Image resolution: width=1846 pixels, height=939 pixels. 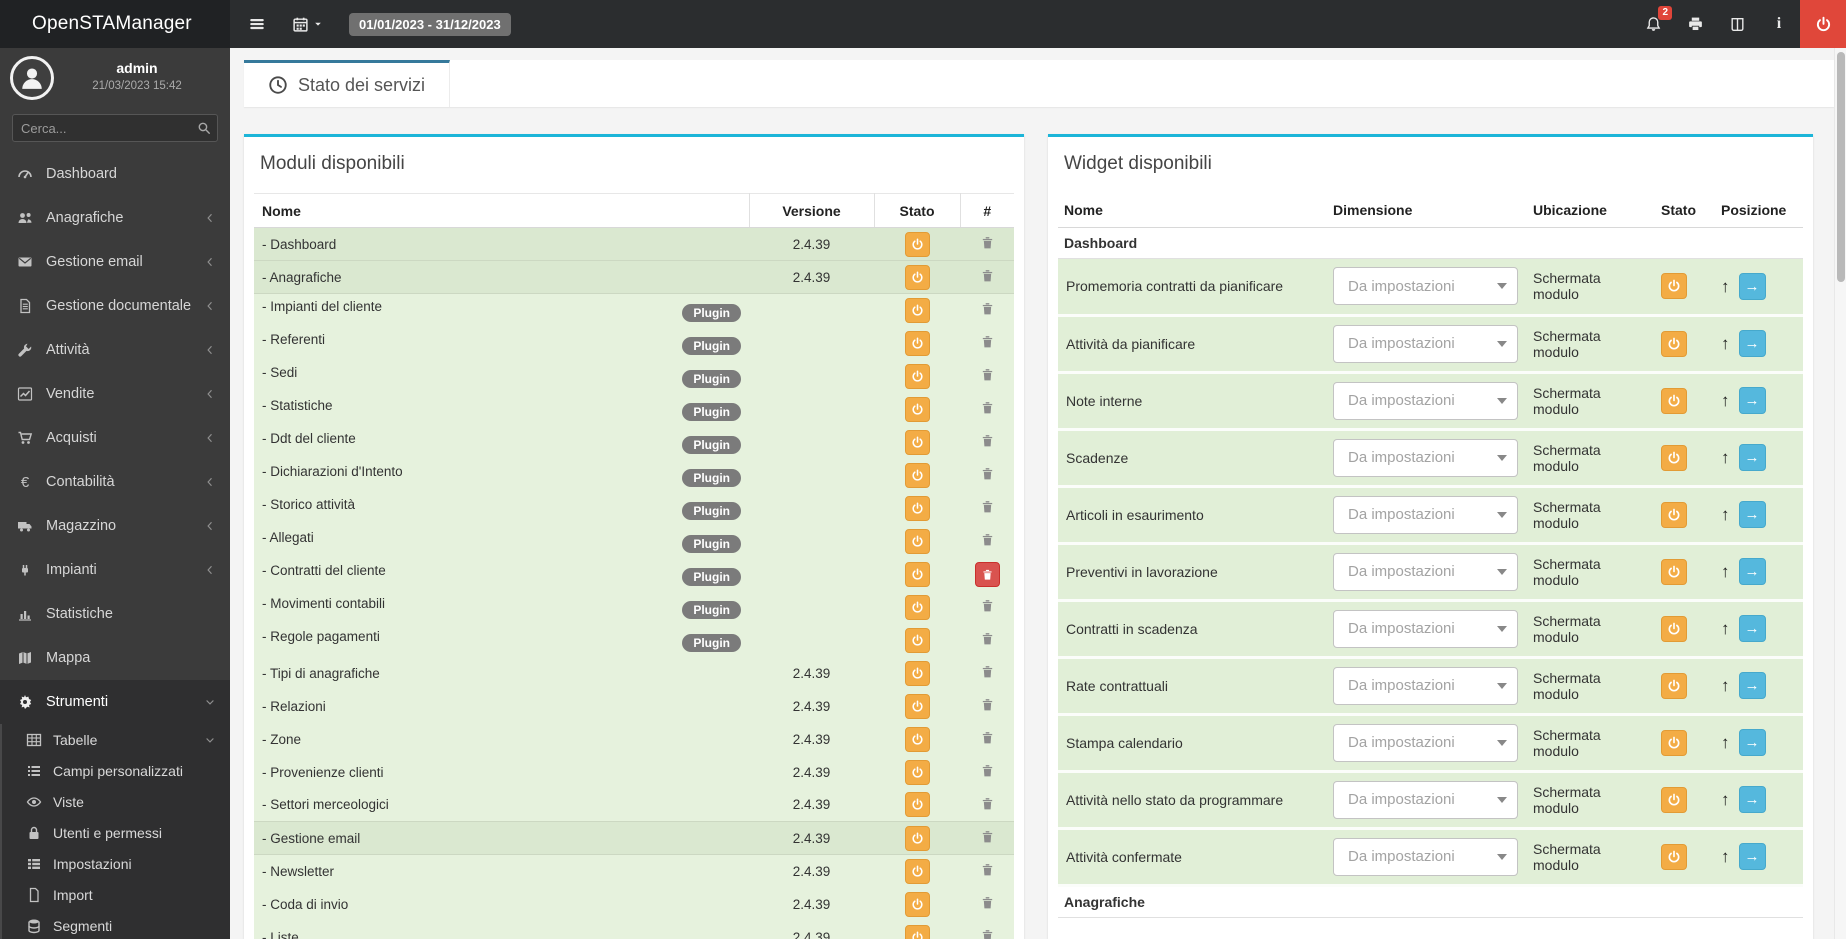 I want to click on sidebar-item-vendite: Vendite, so click(x=115, y=394).